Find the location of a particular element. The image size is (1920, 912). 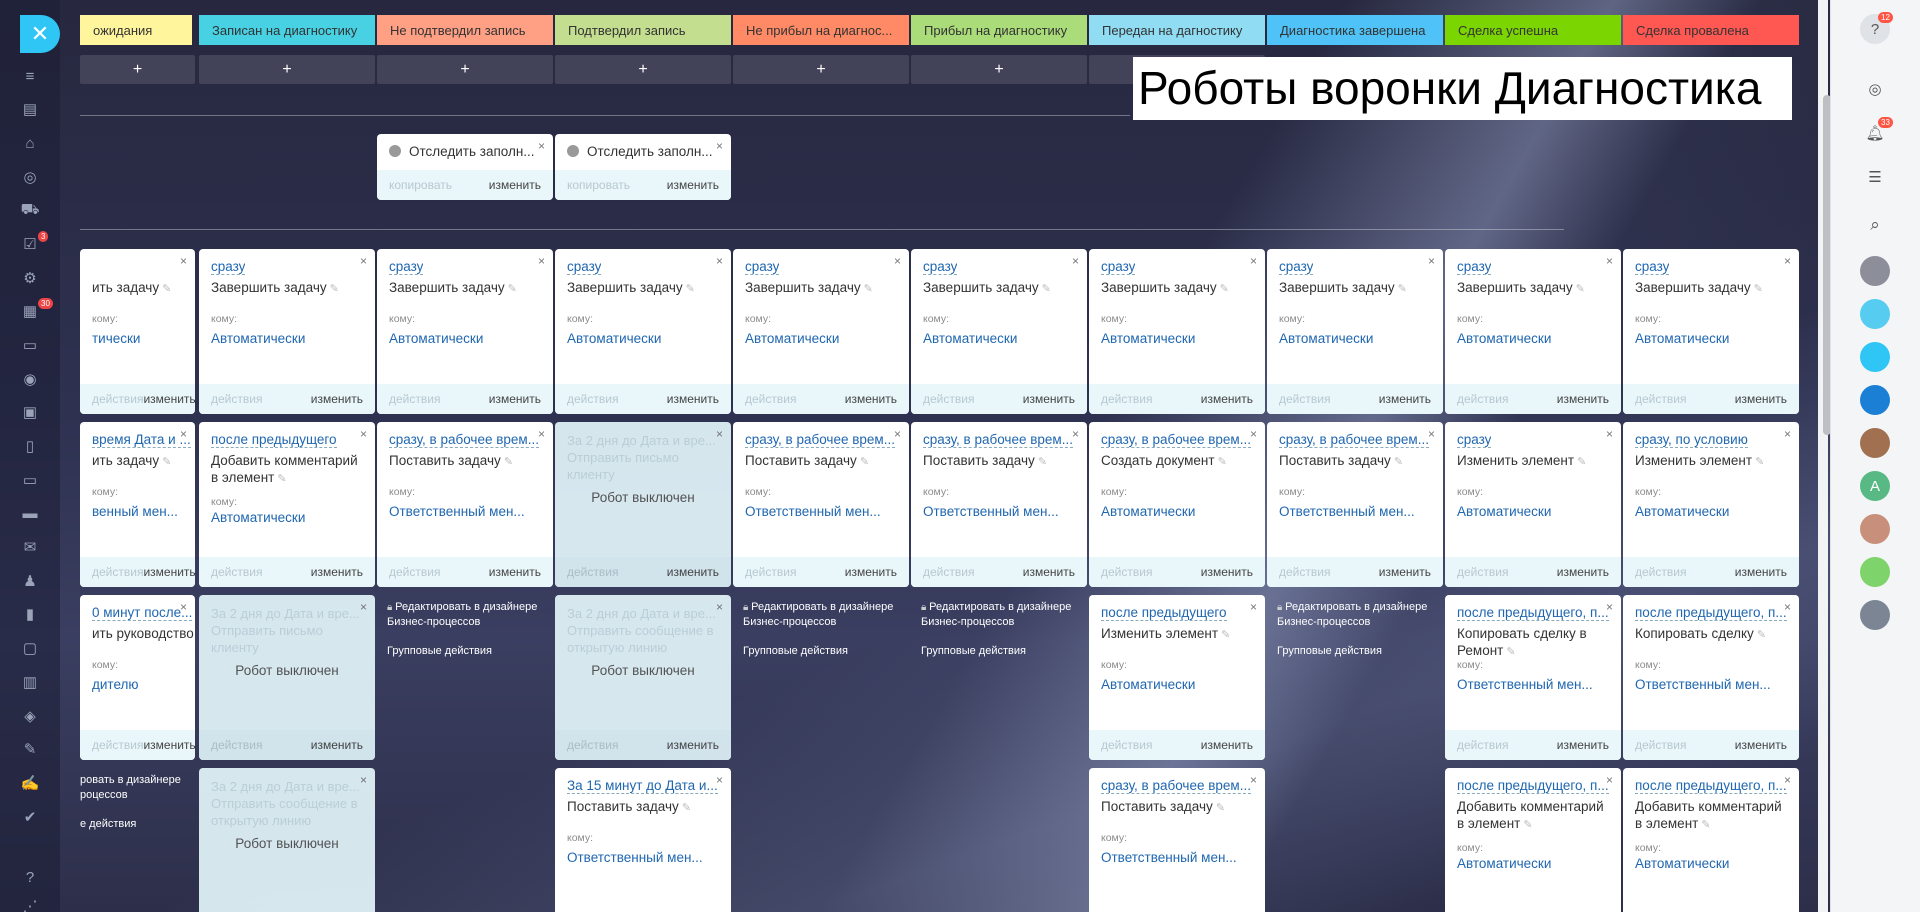

avatar: A is located at coordinates (1875, 486).